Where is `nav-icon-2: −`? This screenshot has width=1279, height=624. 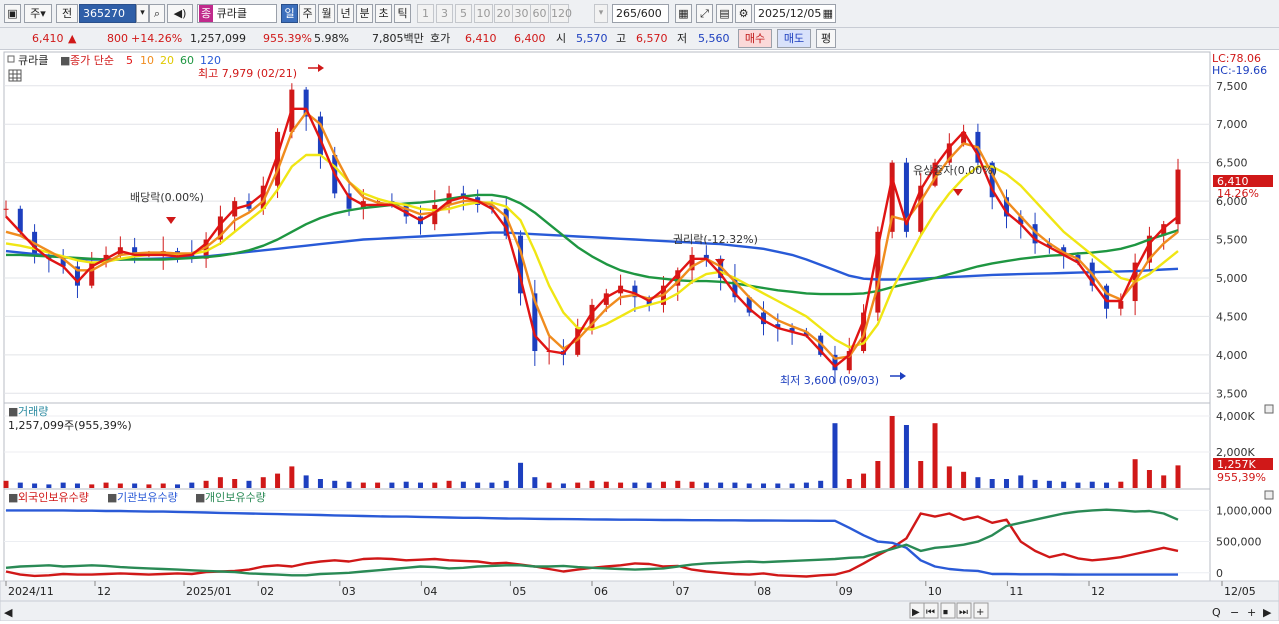 nav-icon-2: − is located at coordinates (1234, 612).